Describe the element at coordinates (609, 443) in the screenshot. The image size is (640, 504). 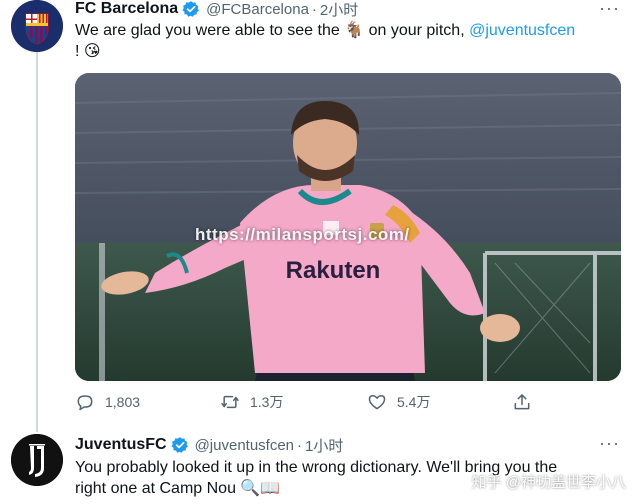
I see `tweet2-more-options-icon: ···` at that location.